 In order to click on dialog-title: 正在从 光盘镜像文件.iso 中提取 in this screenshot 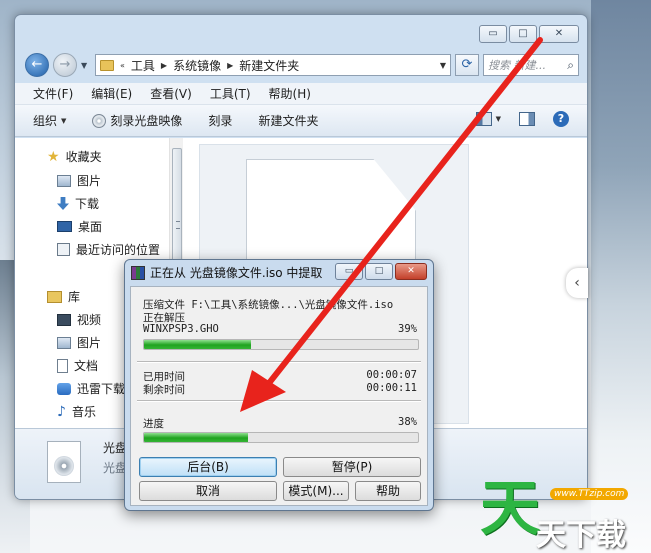, I will do `click(236, 273)`.